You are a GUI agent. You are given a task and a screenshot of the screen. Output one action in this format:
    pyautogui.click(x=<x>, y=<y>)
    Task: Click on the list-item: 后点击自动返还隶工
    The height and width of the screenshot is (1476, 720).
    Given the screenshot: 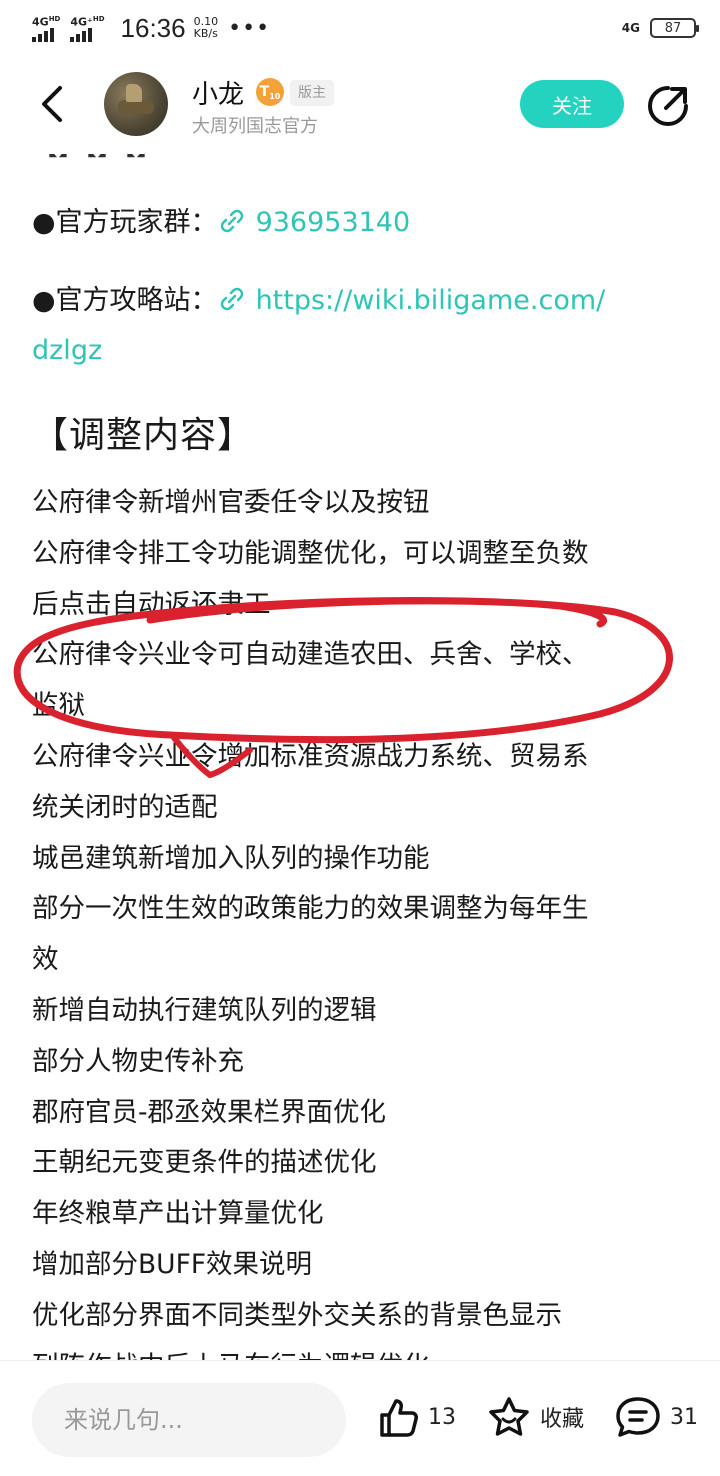 What is the action you would take?
    pyautogui.click(x=151, y=604)
    